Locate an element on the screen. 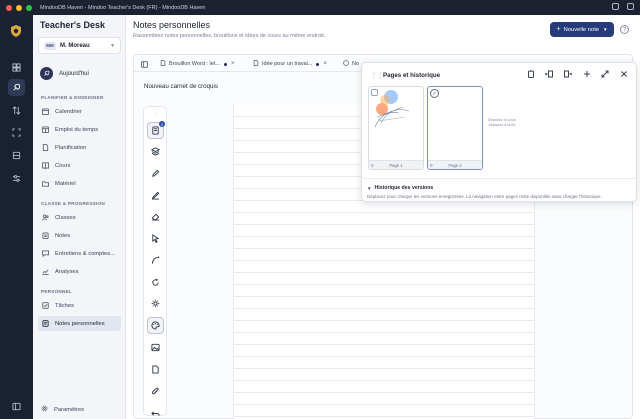 This screenshot has width=640, height=419. transfer-icon is located at coordinates (16, 110).